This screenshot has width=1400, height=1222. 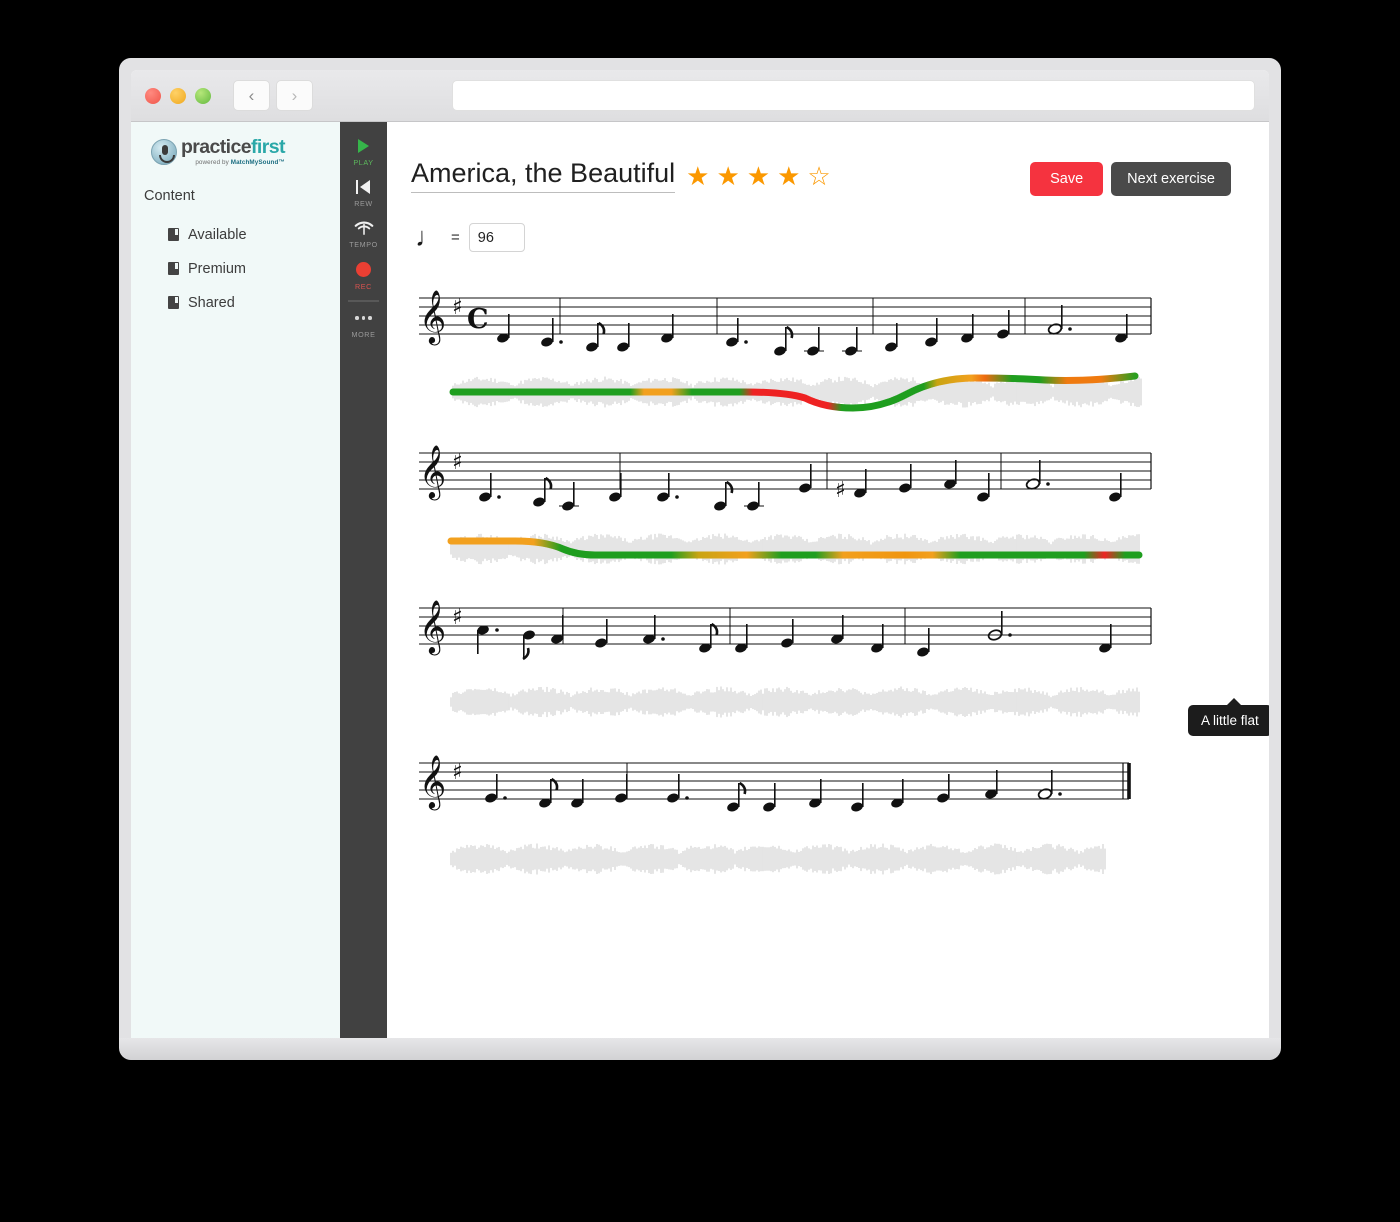 I want to click on browser-titlebar: ‹ ›, so click(x=700, y=96).